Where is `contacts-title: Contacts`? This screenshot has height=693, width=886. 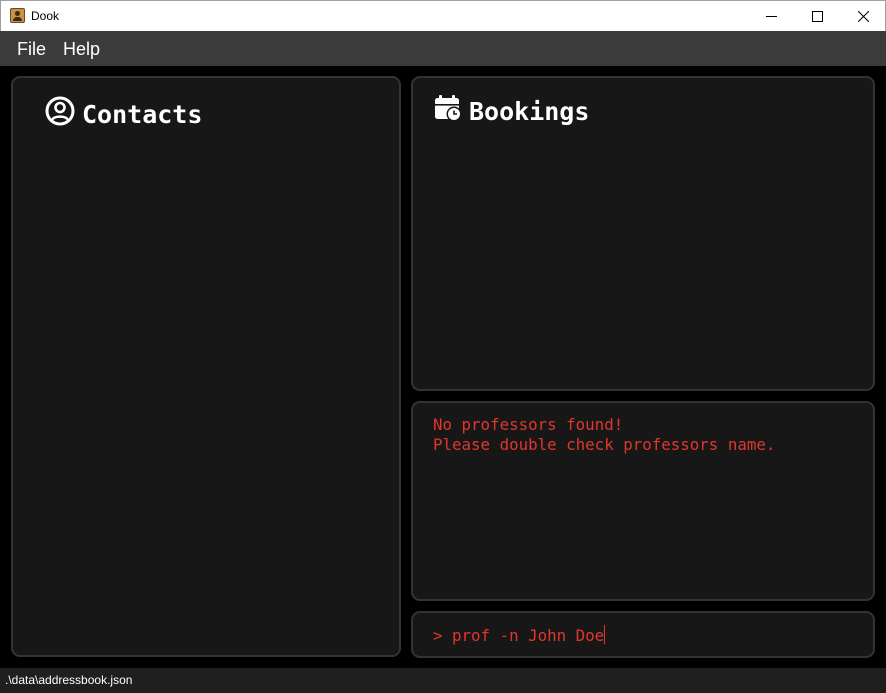 contacts-title: Contacts is located at coordinates (142, 114).